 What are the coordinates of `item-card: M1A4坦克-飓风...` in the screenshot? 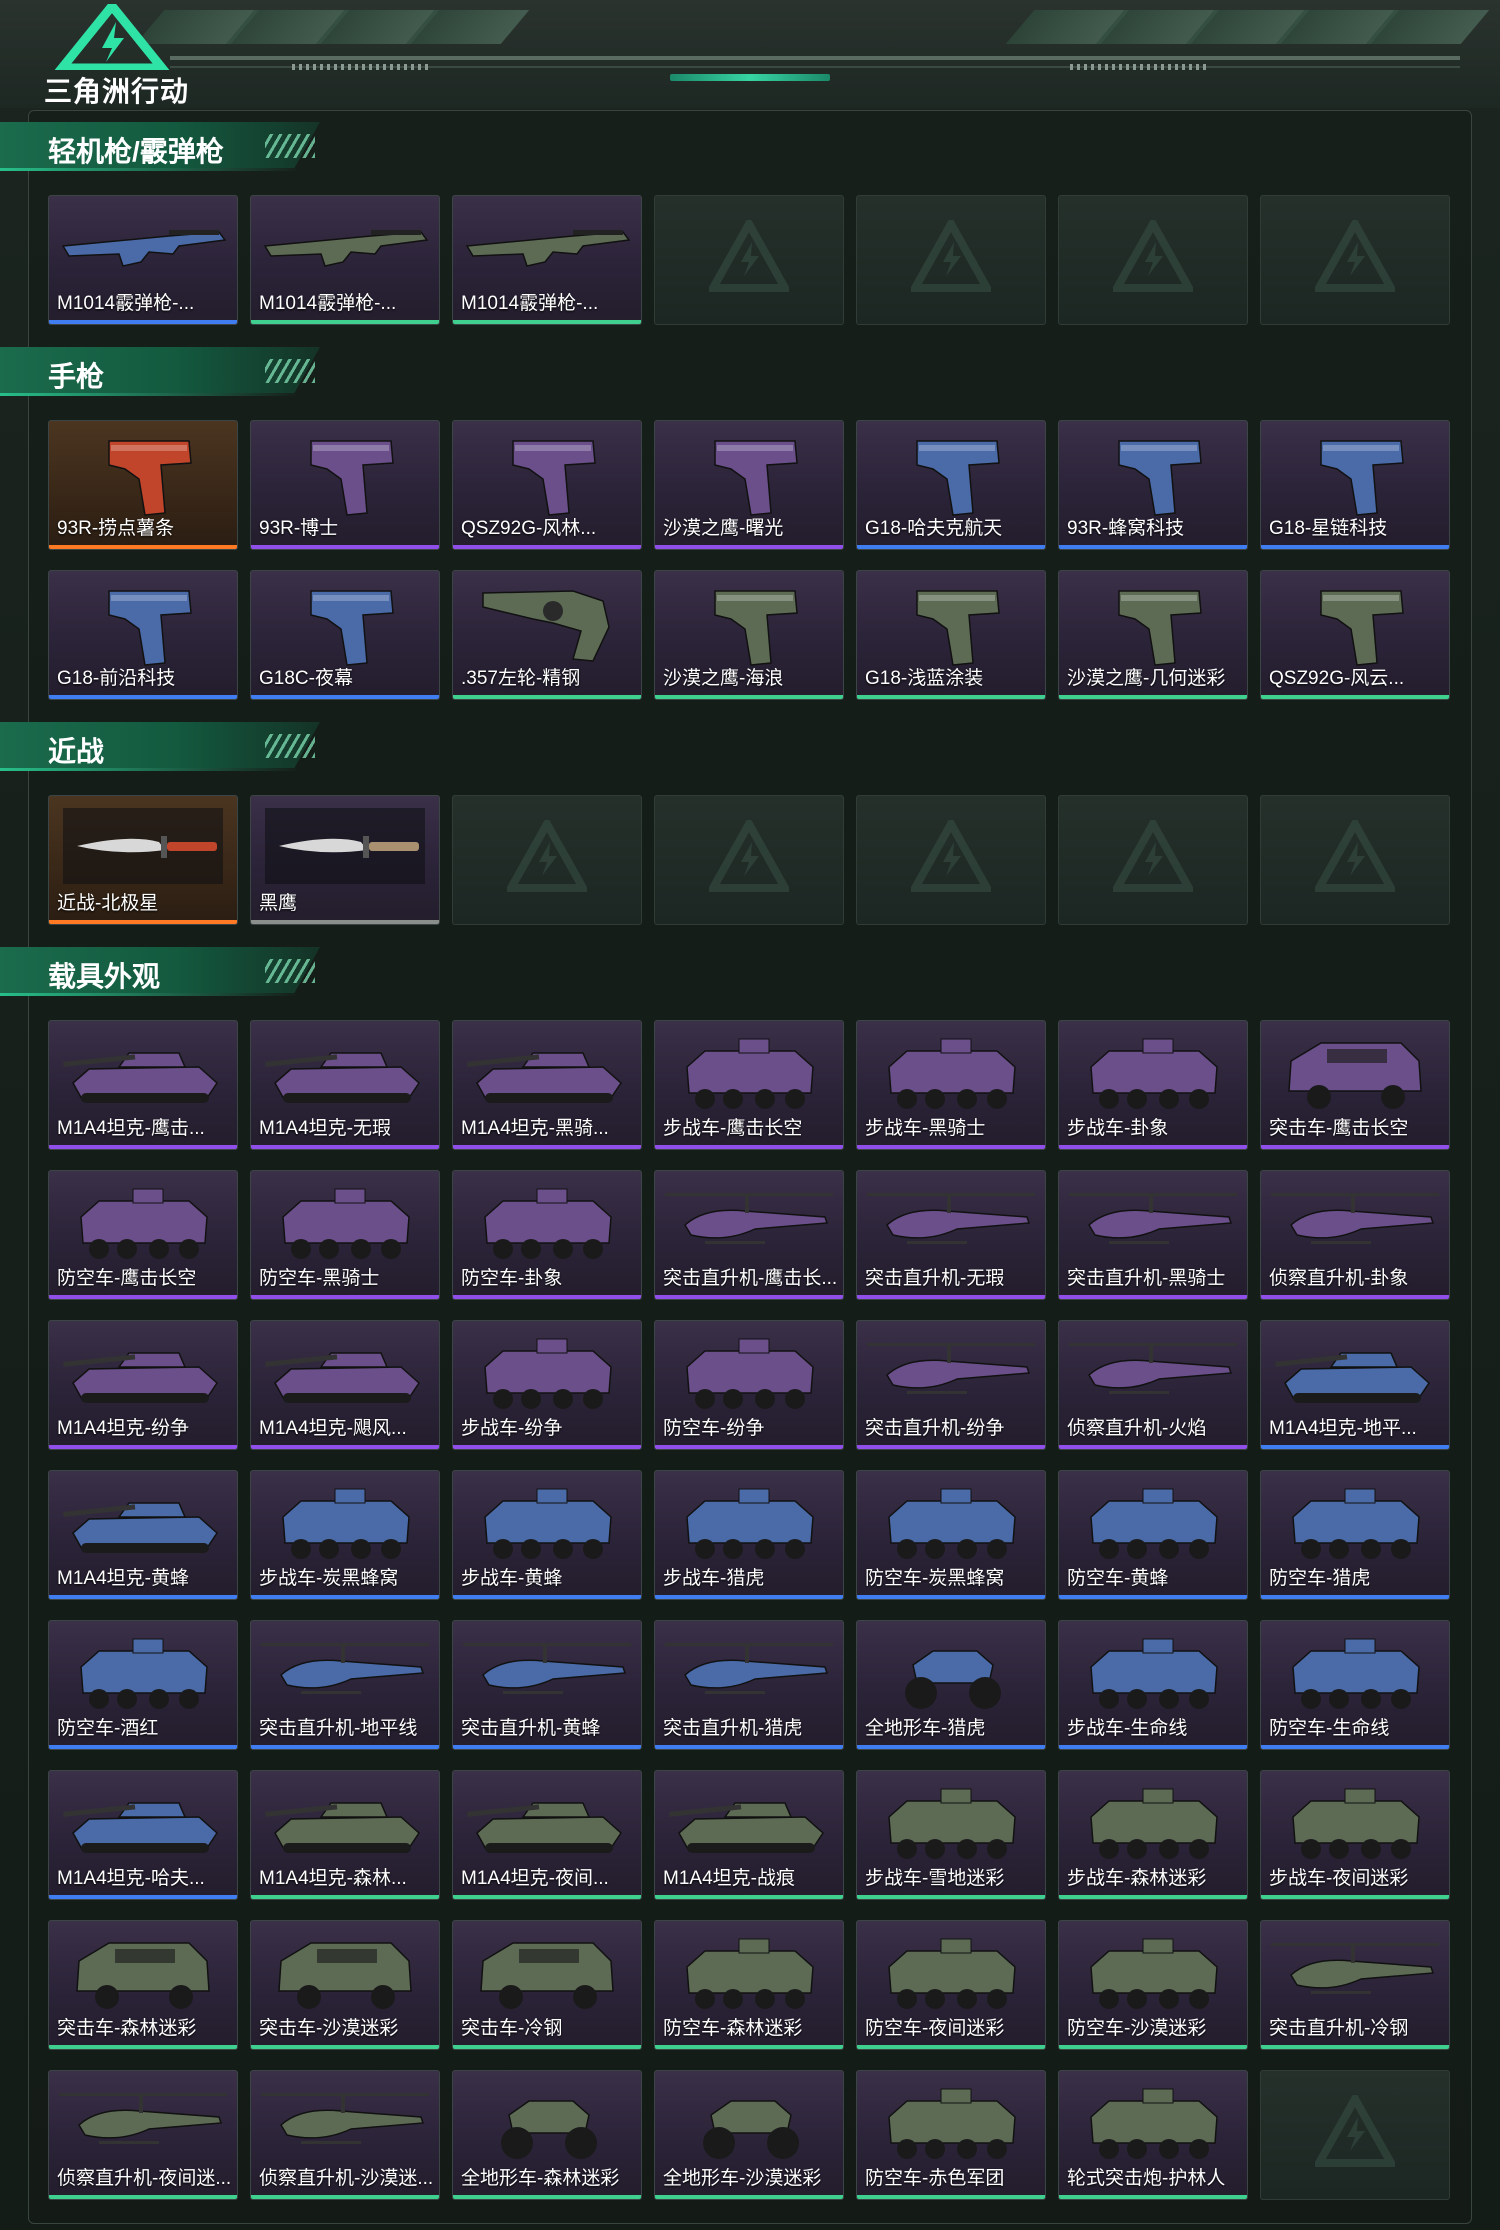 It's located at (345, 1385).